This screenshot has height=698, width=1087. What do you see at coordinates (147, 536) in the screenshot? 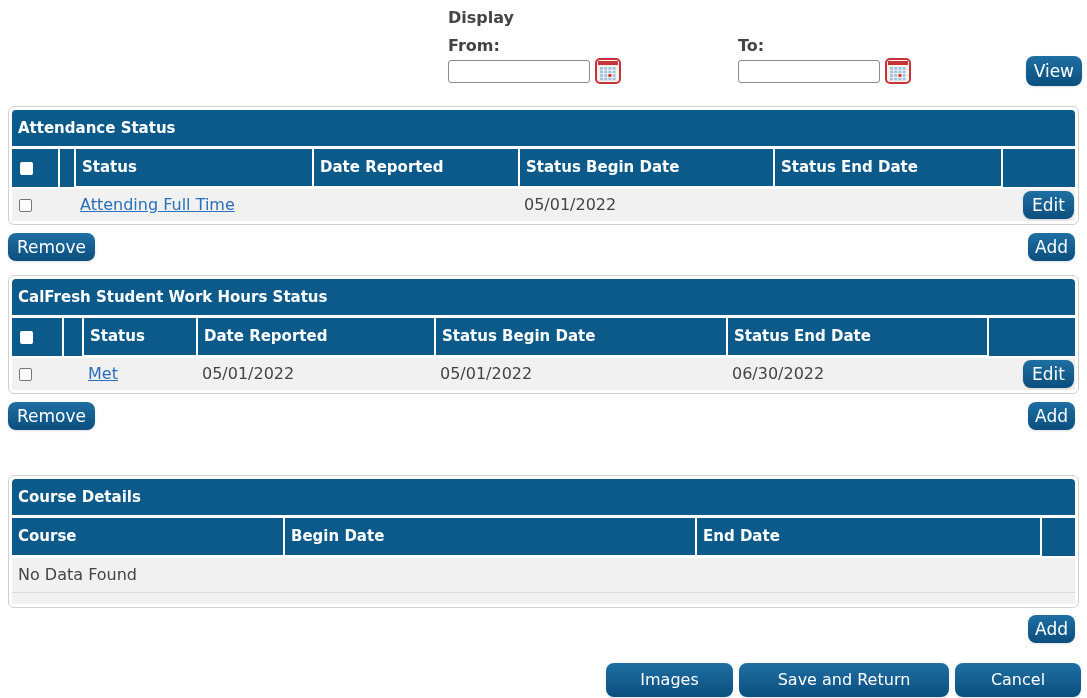
I see `column-header: Course` at bounding box center [147, 536].